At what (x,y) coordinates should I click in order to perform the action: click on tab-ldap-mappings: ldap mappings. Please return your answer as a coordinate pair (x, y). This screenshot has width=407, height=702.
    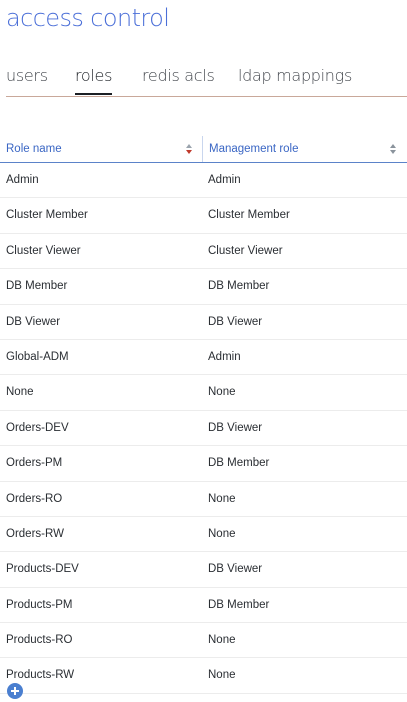
    Looking at the image, I should click on (295, 76).